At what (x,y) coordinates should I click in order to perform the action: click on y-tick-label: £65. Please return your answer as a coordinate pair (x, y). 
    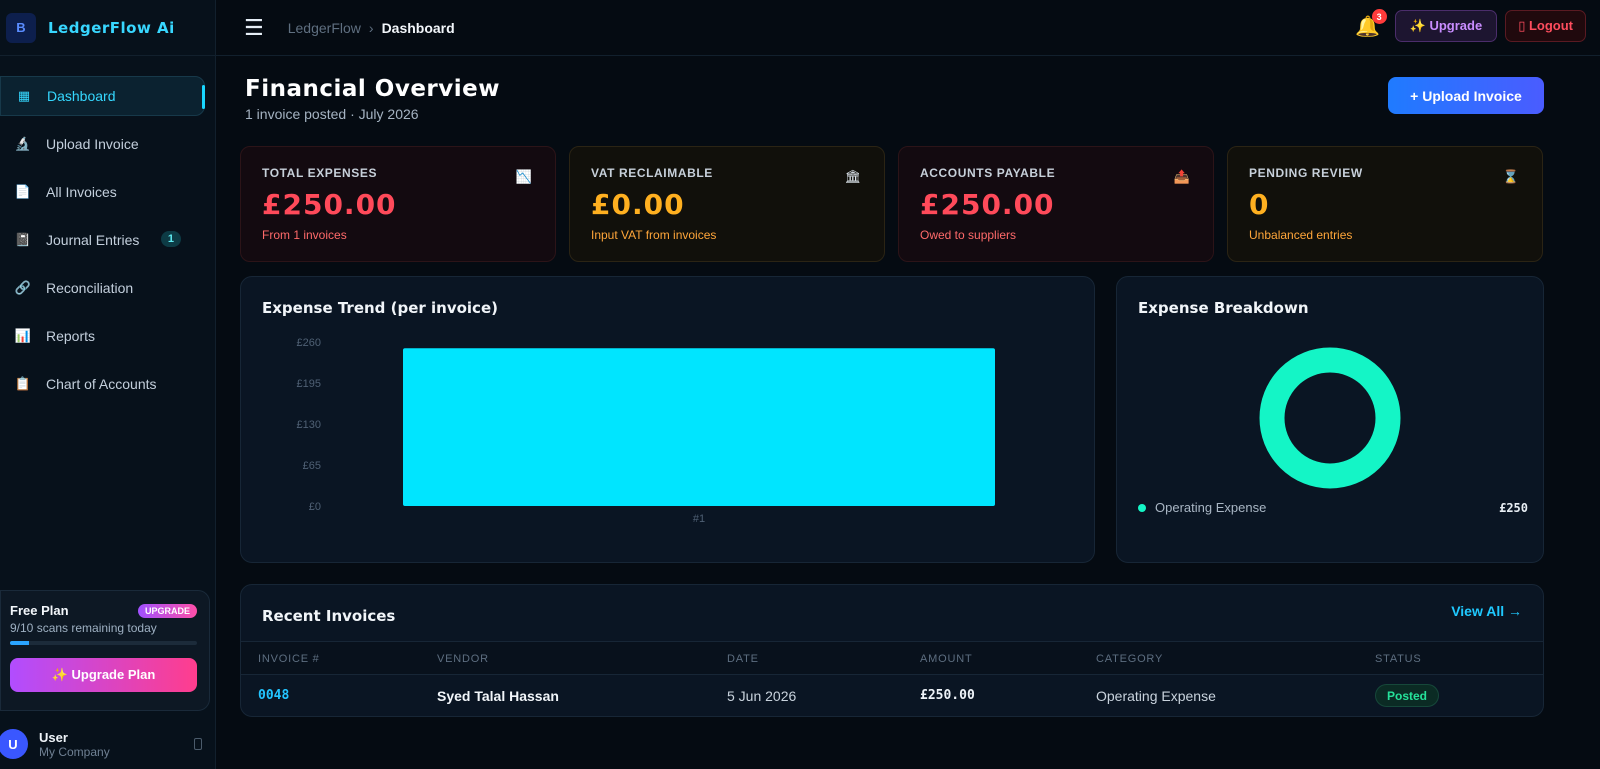
    Looking at the image, I should click on (312, 466).